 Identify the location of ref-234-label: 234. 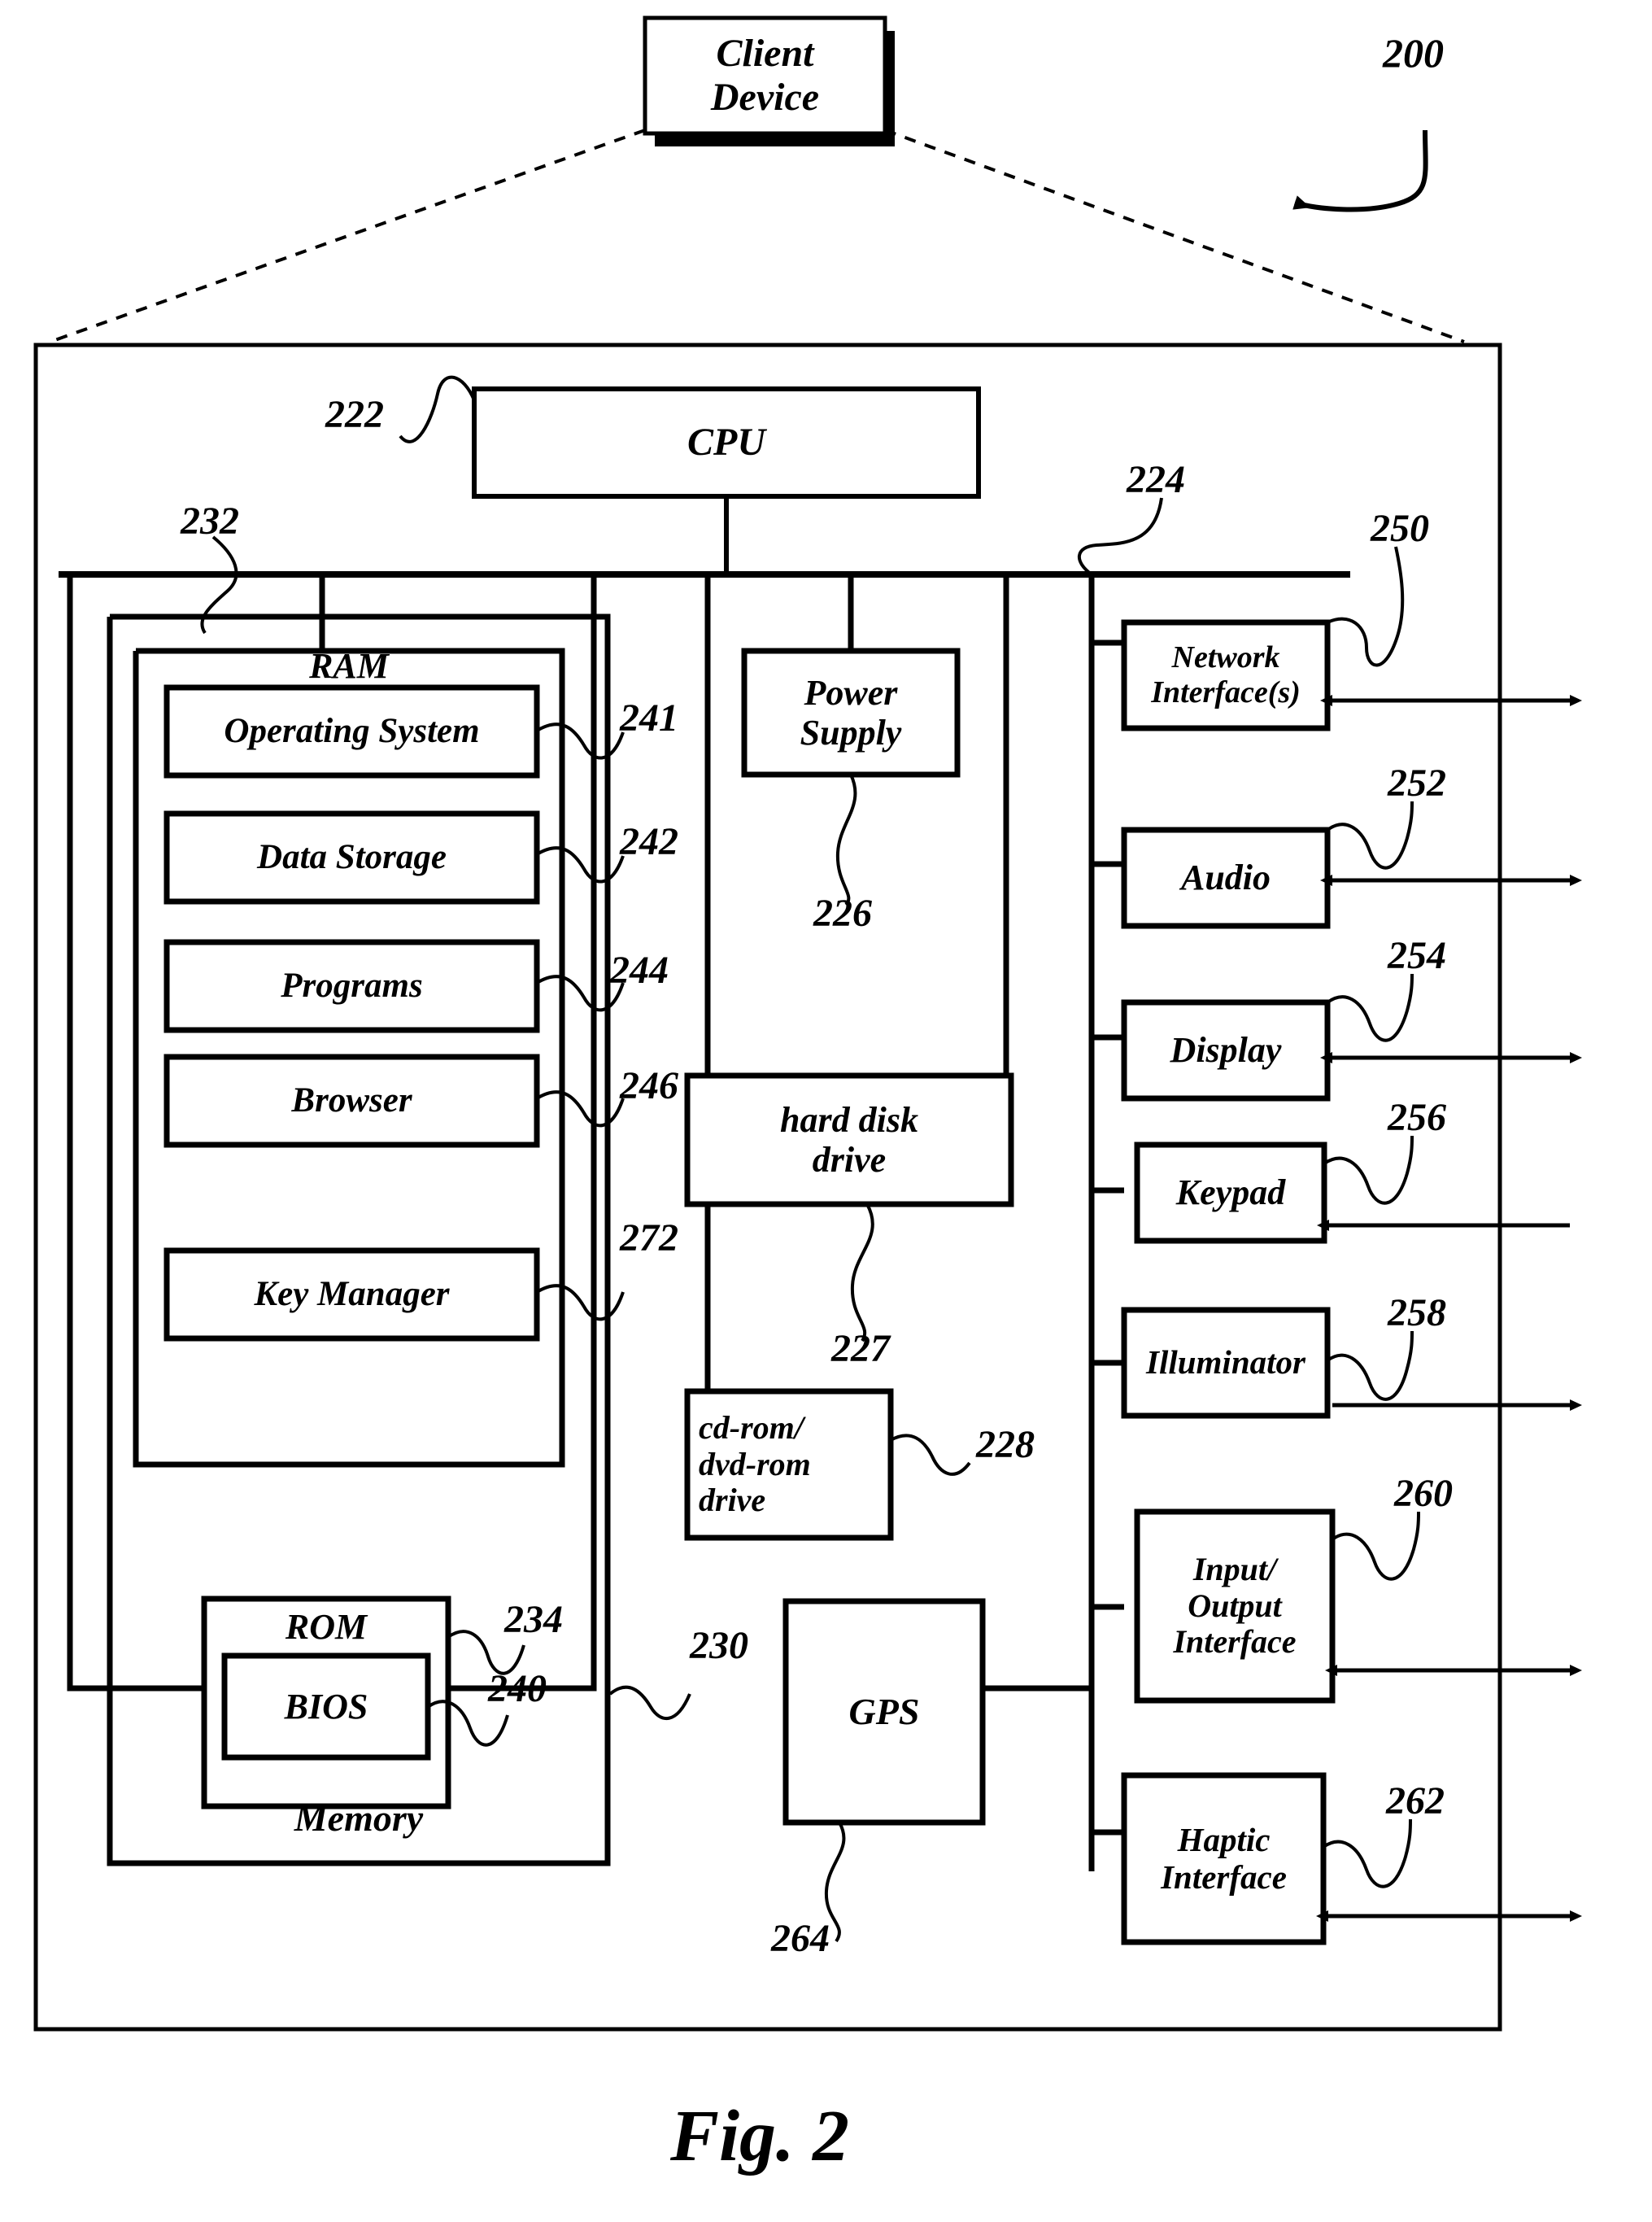
(533, 1620).